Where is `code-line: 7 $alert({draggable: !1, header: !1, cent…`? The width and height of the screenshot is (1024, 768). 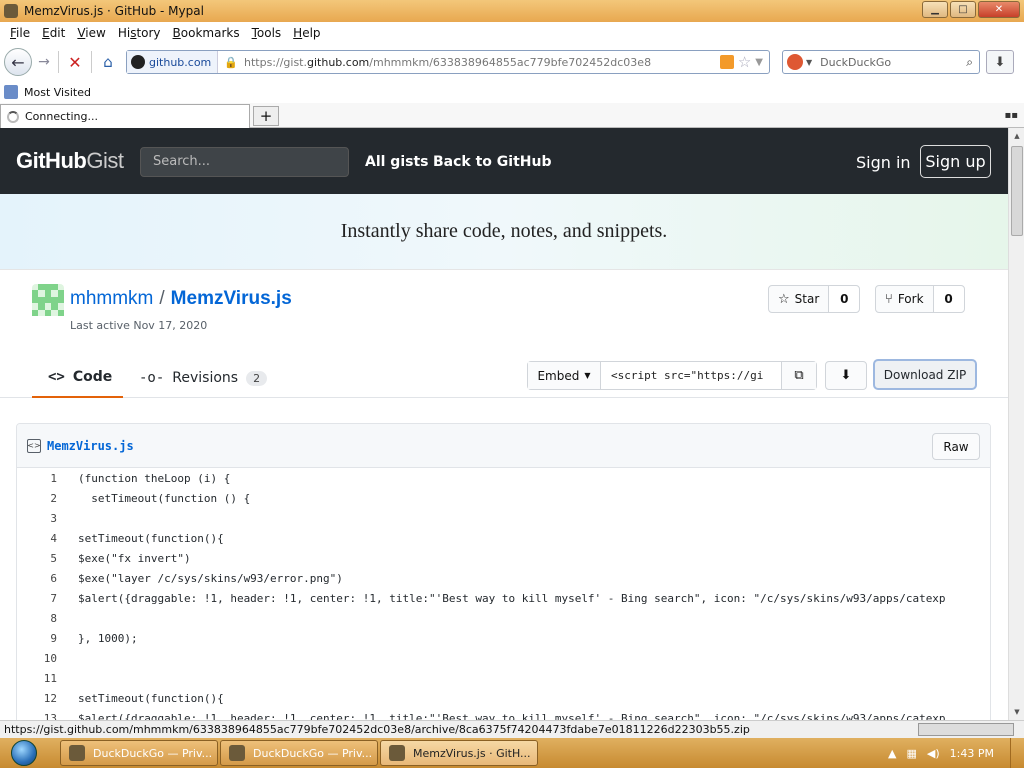
code-line: 7 $alert({draggable: !1, header: !1, cent… is located at coordinates (503, 598).